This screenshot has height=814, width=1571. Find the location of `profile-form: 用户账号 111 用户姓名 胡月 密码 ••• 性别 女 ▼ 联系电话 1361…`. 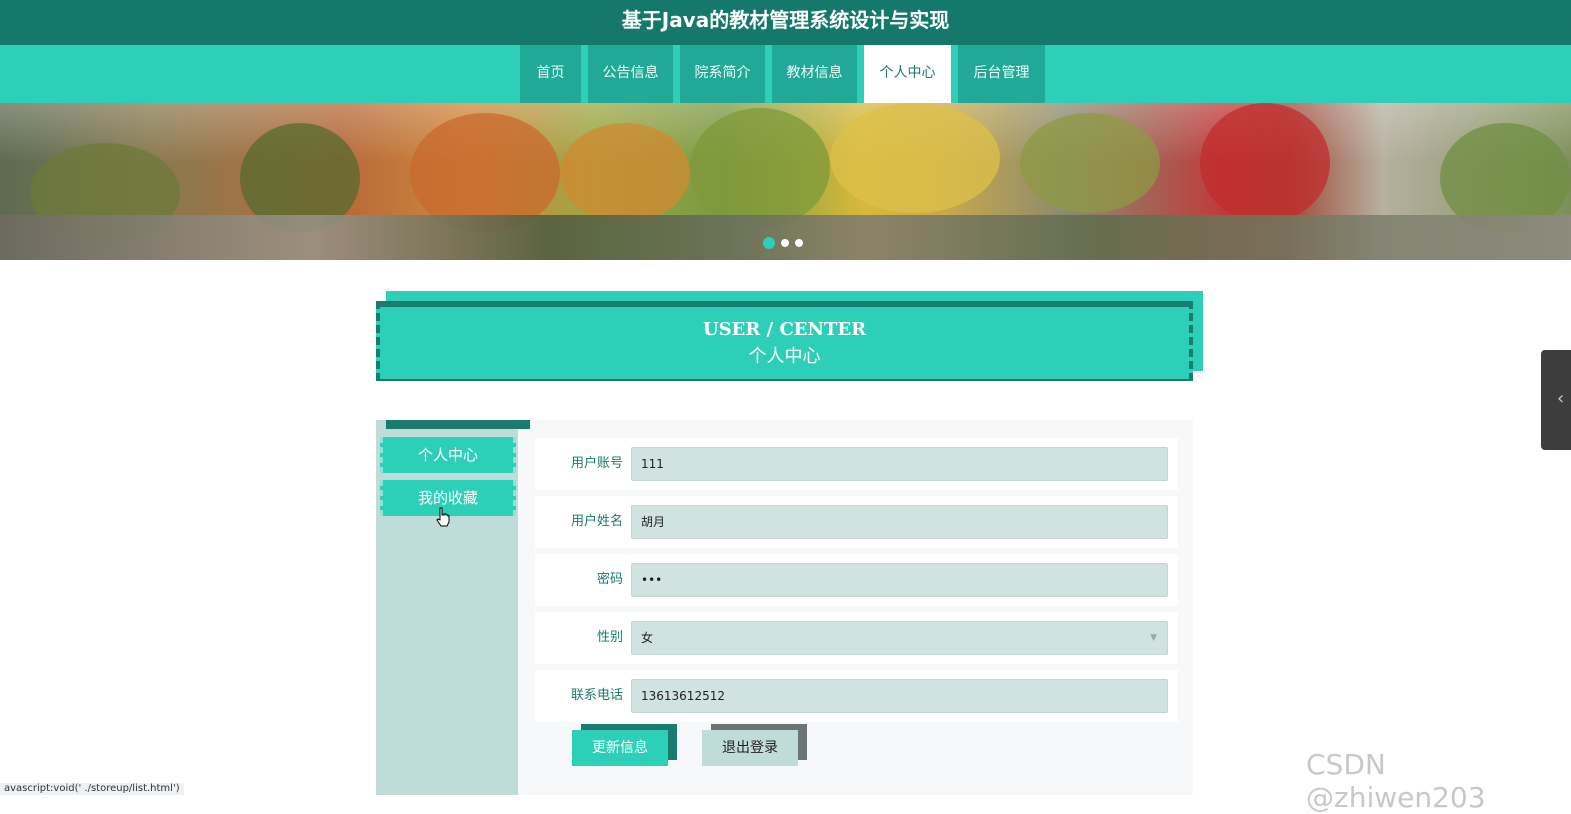

profile-form: 用户账号 111 用户姓名 胡月 密码 ••• 性别 女 ▼ 联系电话 1361… is located at coordinates (856, 583).